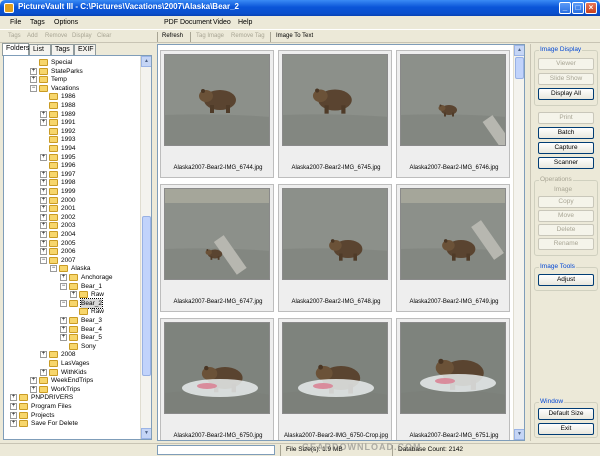 This screenshot has height=456, width=600. Describe the element at coordinates (335, 114) in the screenshot. I see `thumbnail-card: Alaska2007-Bear2-IMG_6745.jpg` at that location.